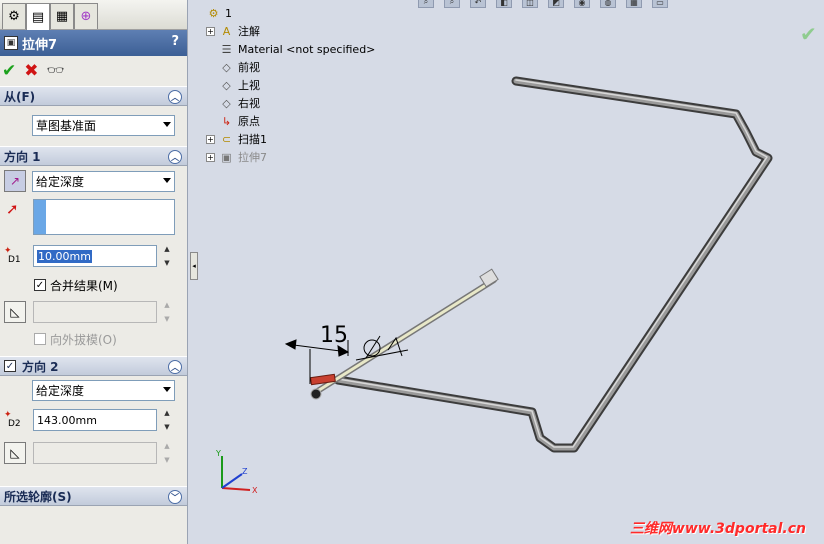 This screenshot has height=544, width=824. Describe the element at coordinates (175, 41) in the screenshot. I see `help-button: ?` at that location.